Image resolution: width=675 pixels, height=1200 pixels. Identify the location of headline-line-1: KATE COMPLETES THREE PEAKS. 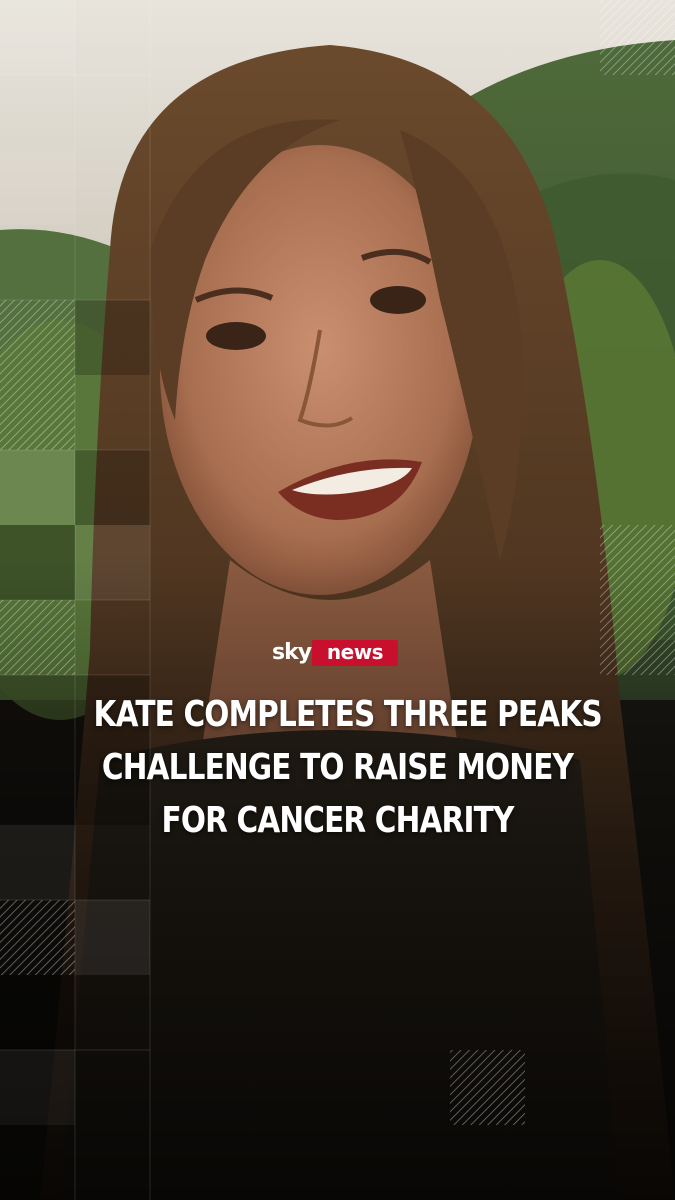
(348, 714).